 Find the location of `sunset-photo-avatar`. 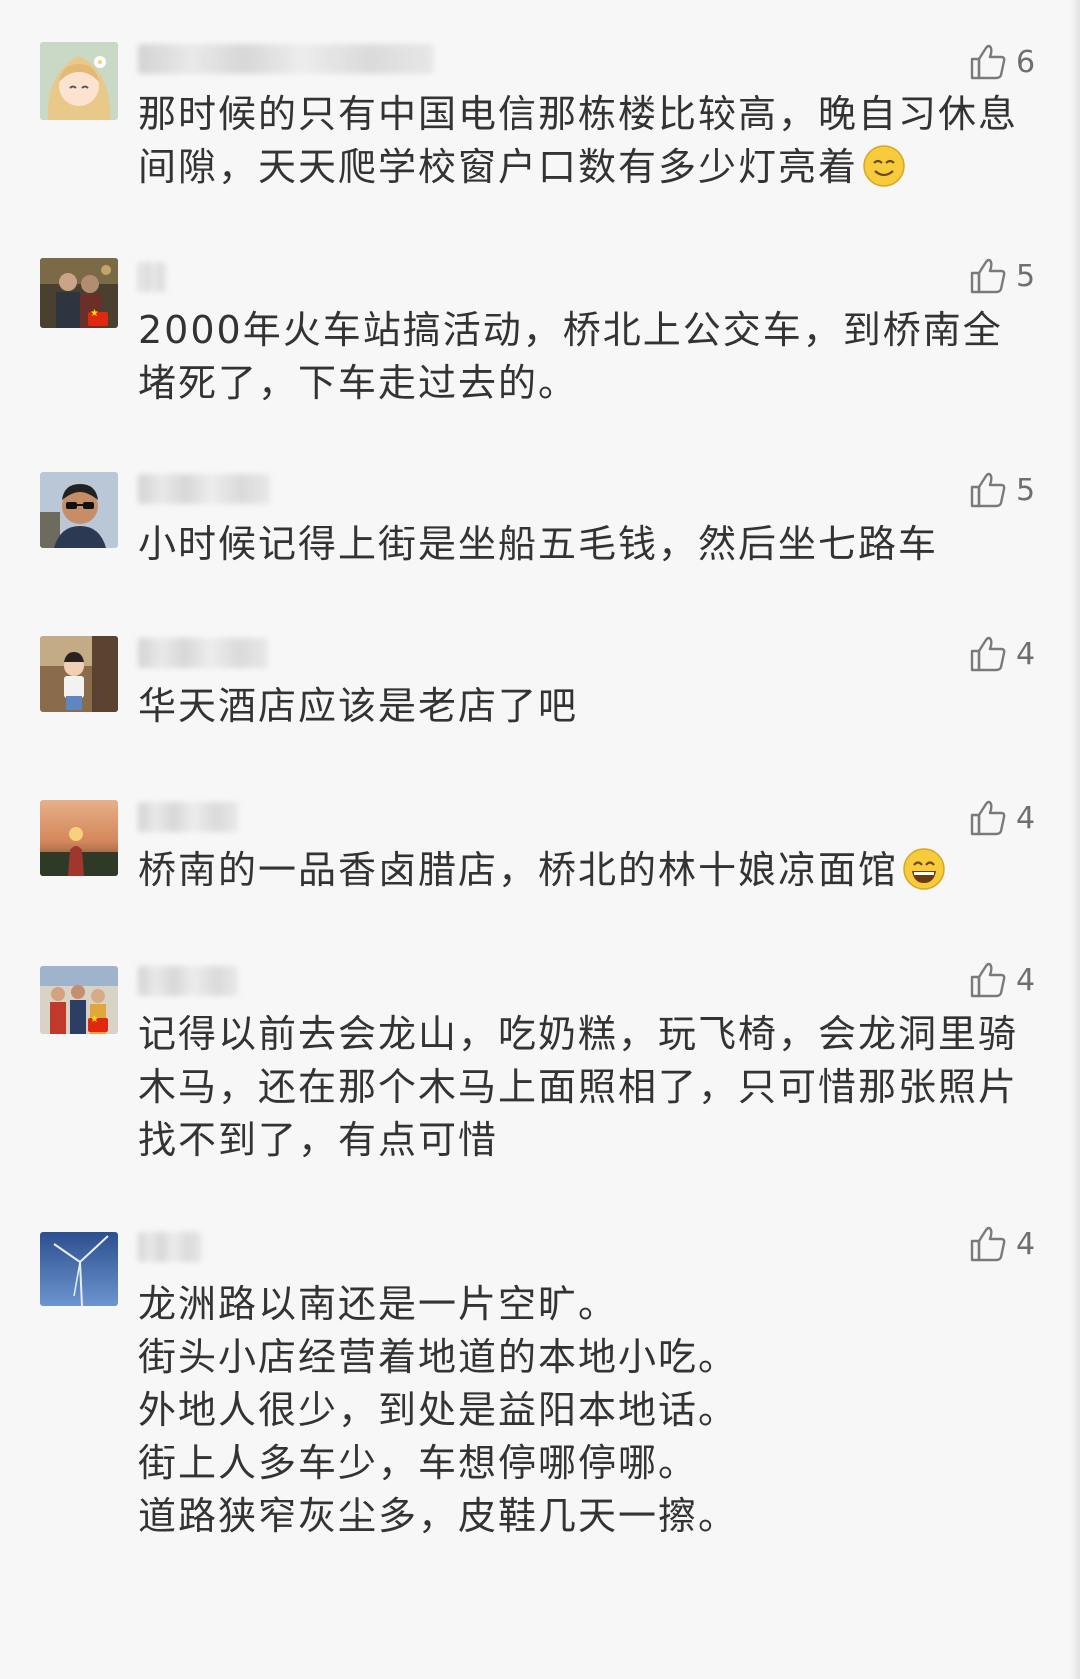

sunset-photo-avatar is located at coordinates (79, 838).